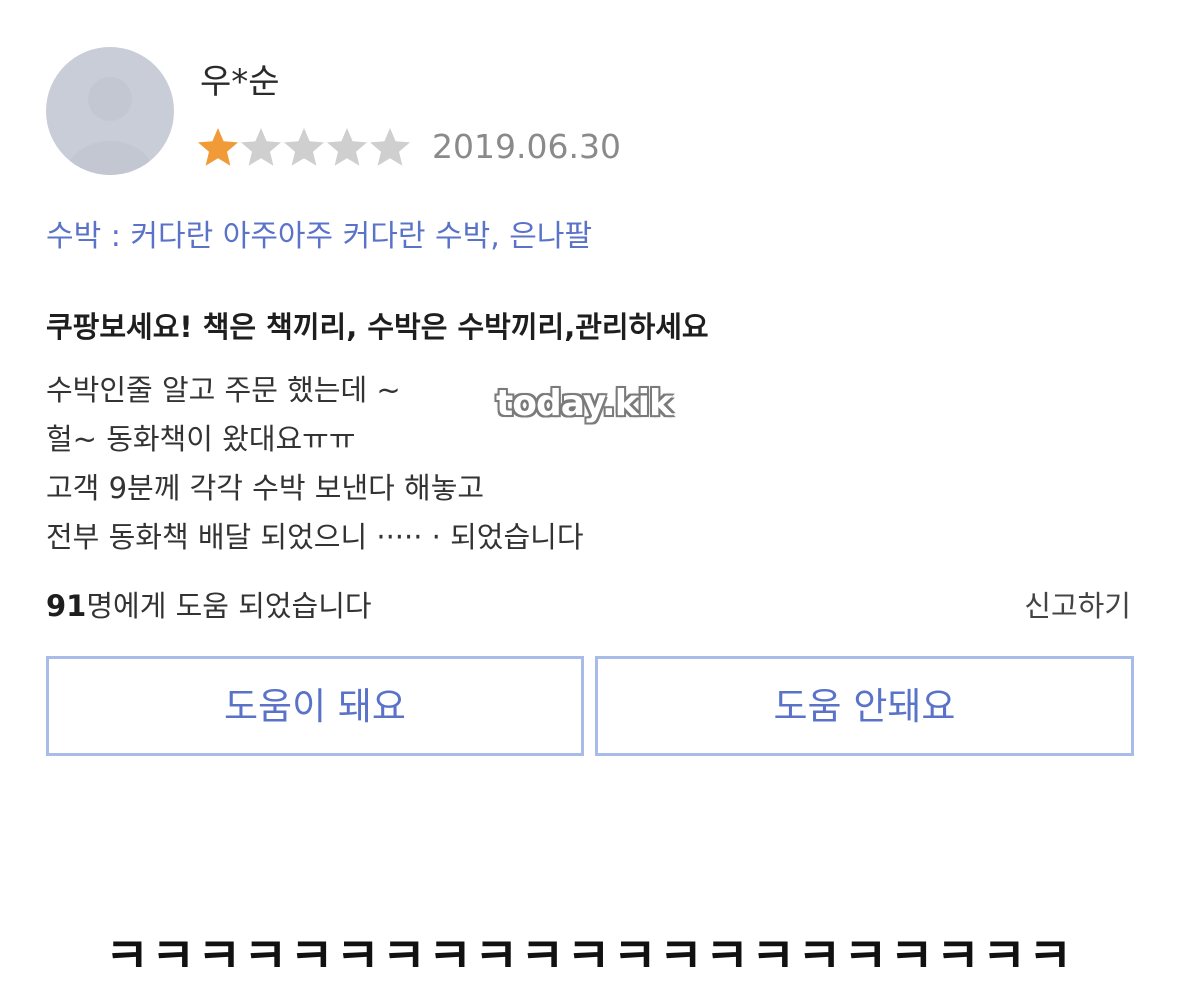 The height and width of the screenshot is (1006, 1179). What do you see at coordinates (110, 126) in the screenshot?
I see `user-silhouette-icon` at bounding box center [110, 126].